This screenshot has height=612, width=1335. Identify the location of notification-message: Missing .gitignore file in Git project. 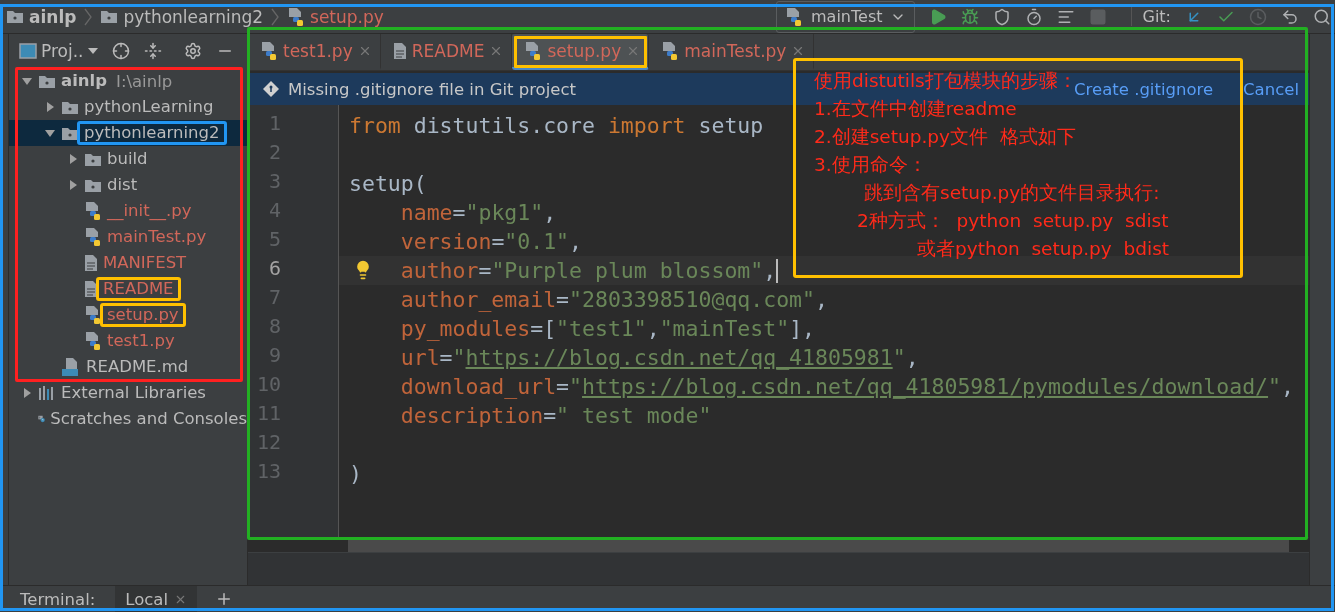
(432, 89).